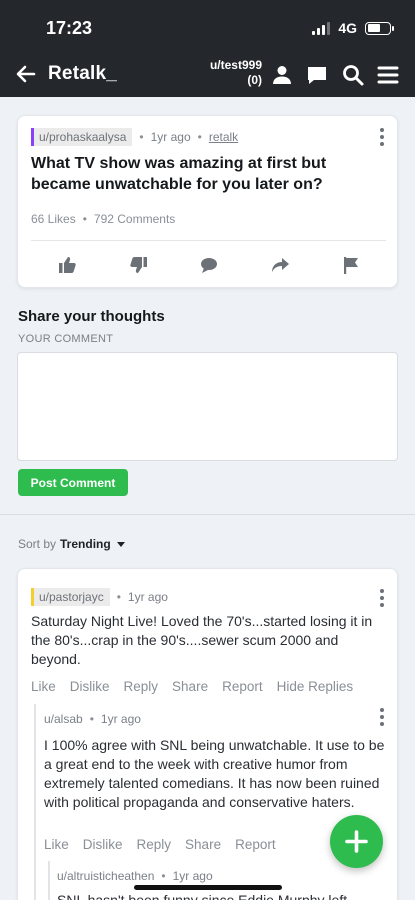  What do you see at coordinates (134, 219) in the screenshot?
I see `comments-count: 792 Comments` at bounding box center [134, 219].